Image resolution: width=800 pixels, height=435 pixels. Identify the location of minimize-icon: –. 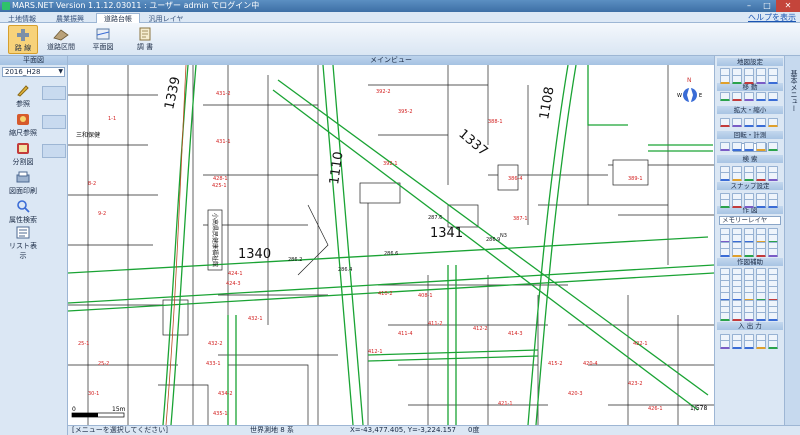
(749, 6).